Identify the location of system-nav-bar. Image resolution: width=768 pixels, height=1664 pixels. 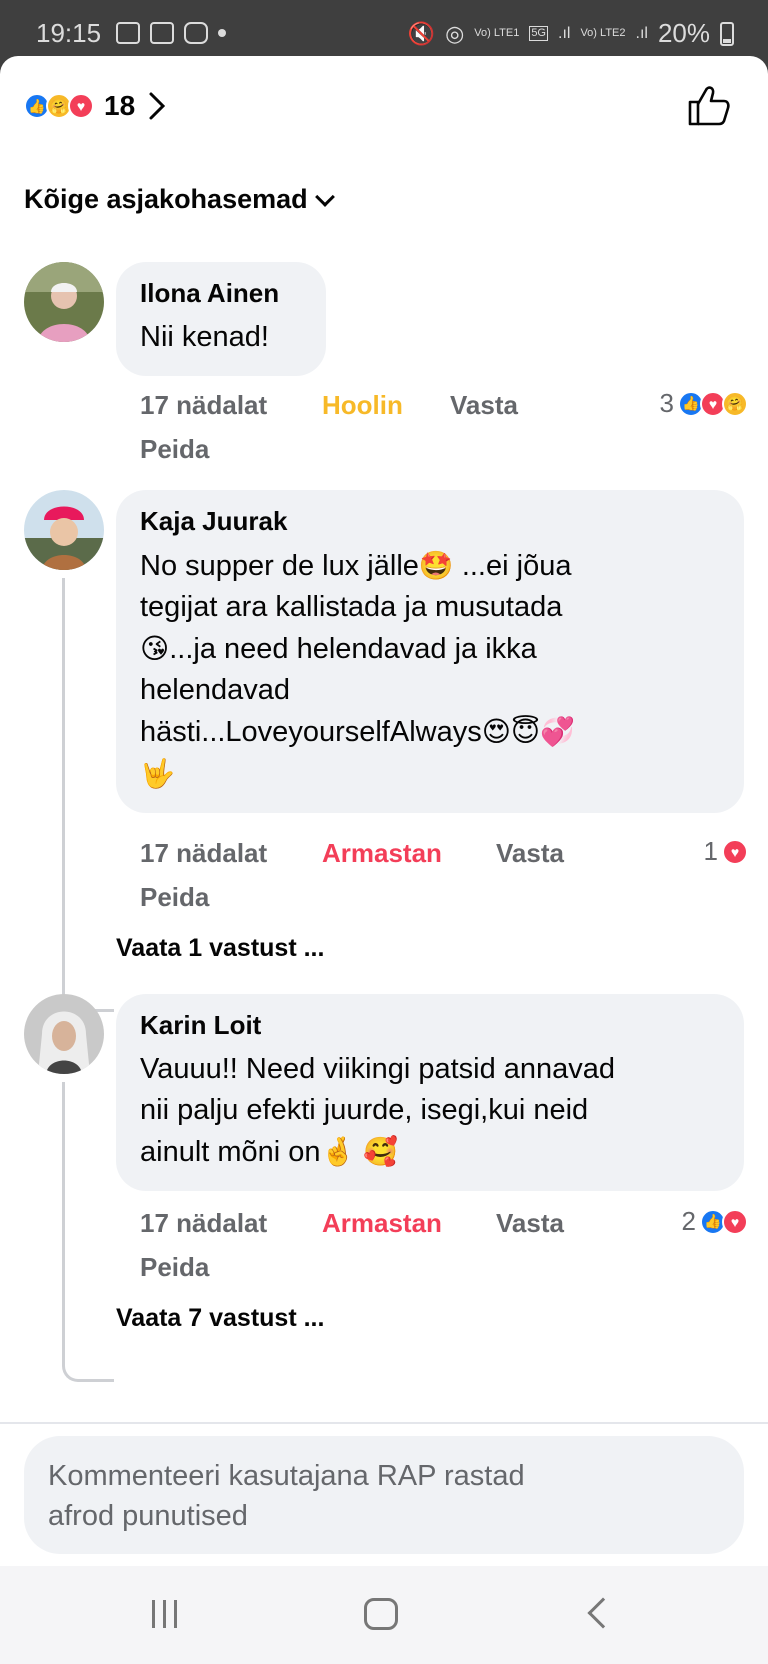
(384, 1615).